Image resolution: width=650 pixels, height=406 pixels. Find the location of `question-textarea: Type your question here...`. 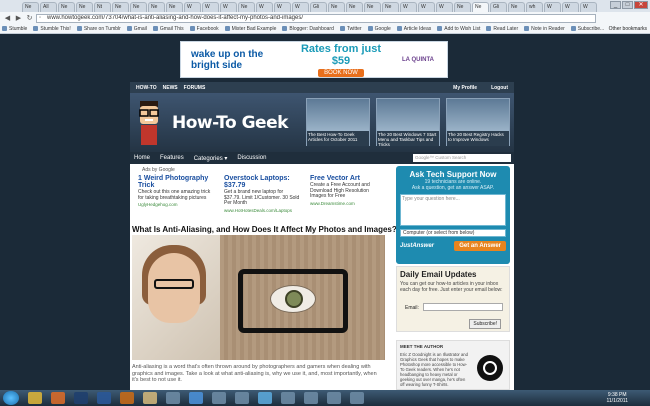

question-textarea: Type your question here... is located at coordinates (453, 210).